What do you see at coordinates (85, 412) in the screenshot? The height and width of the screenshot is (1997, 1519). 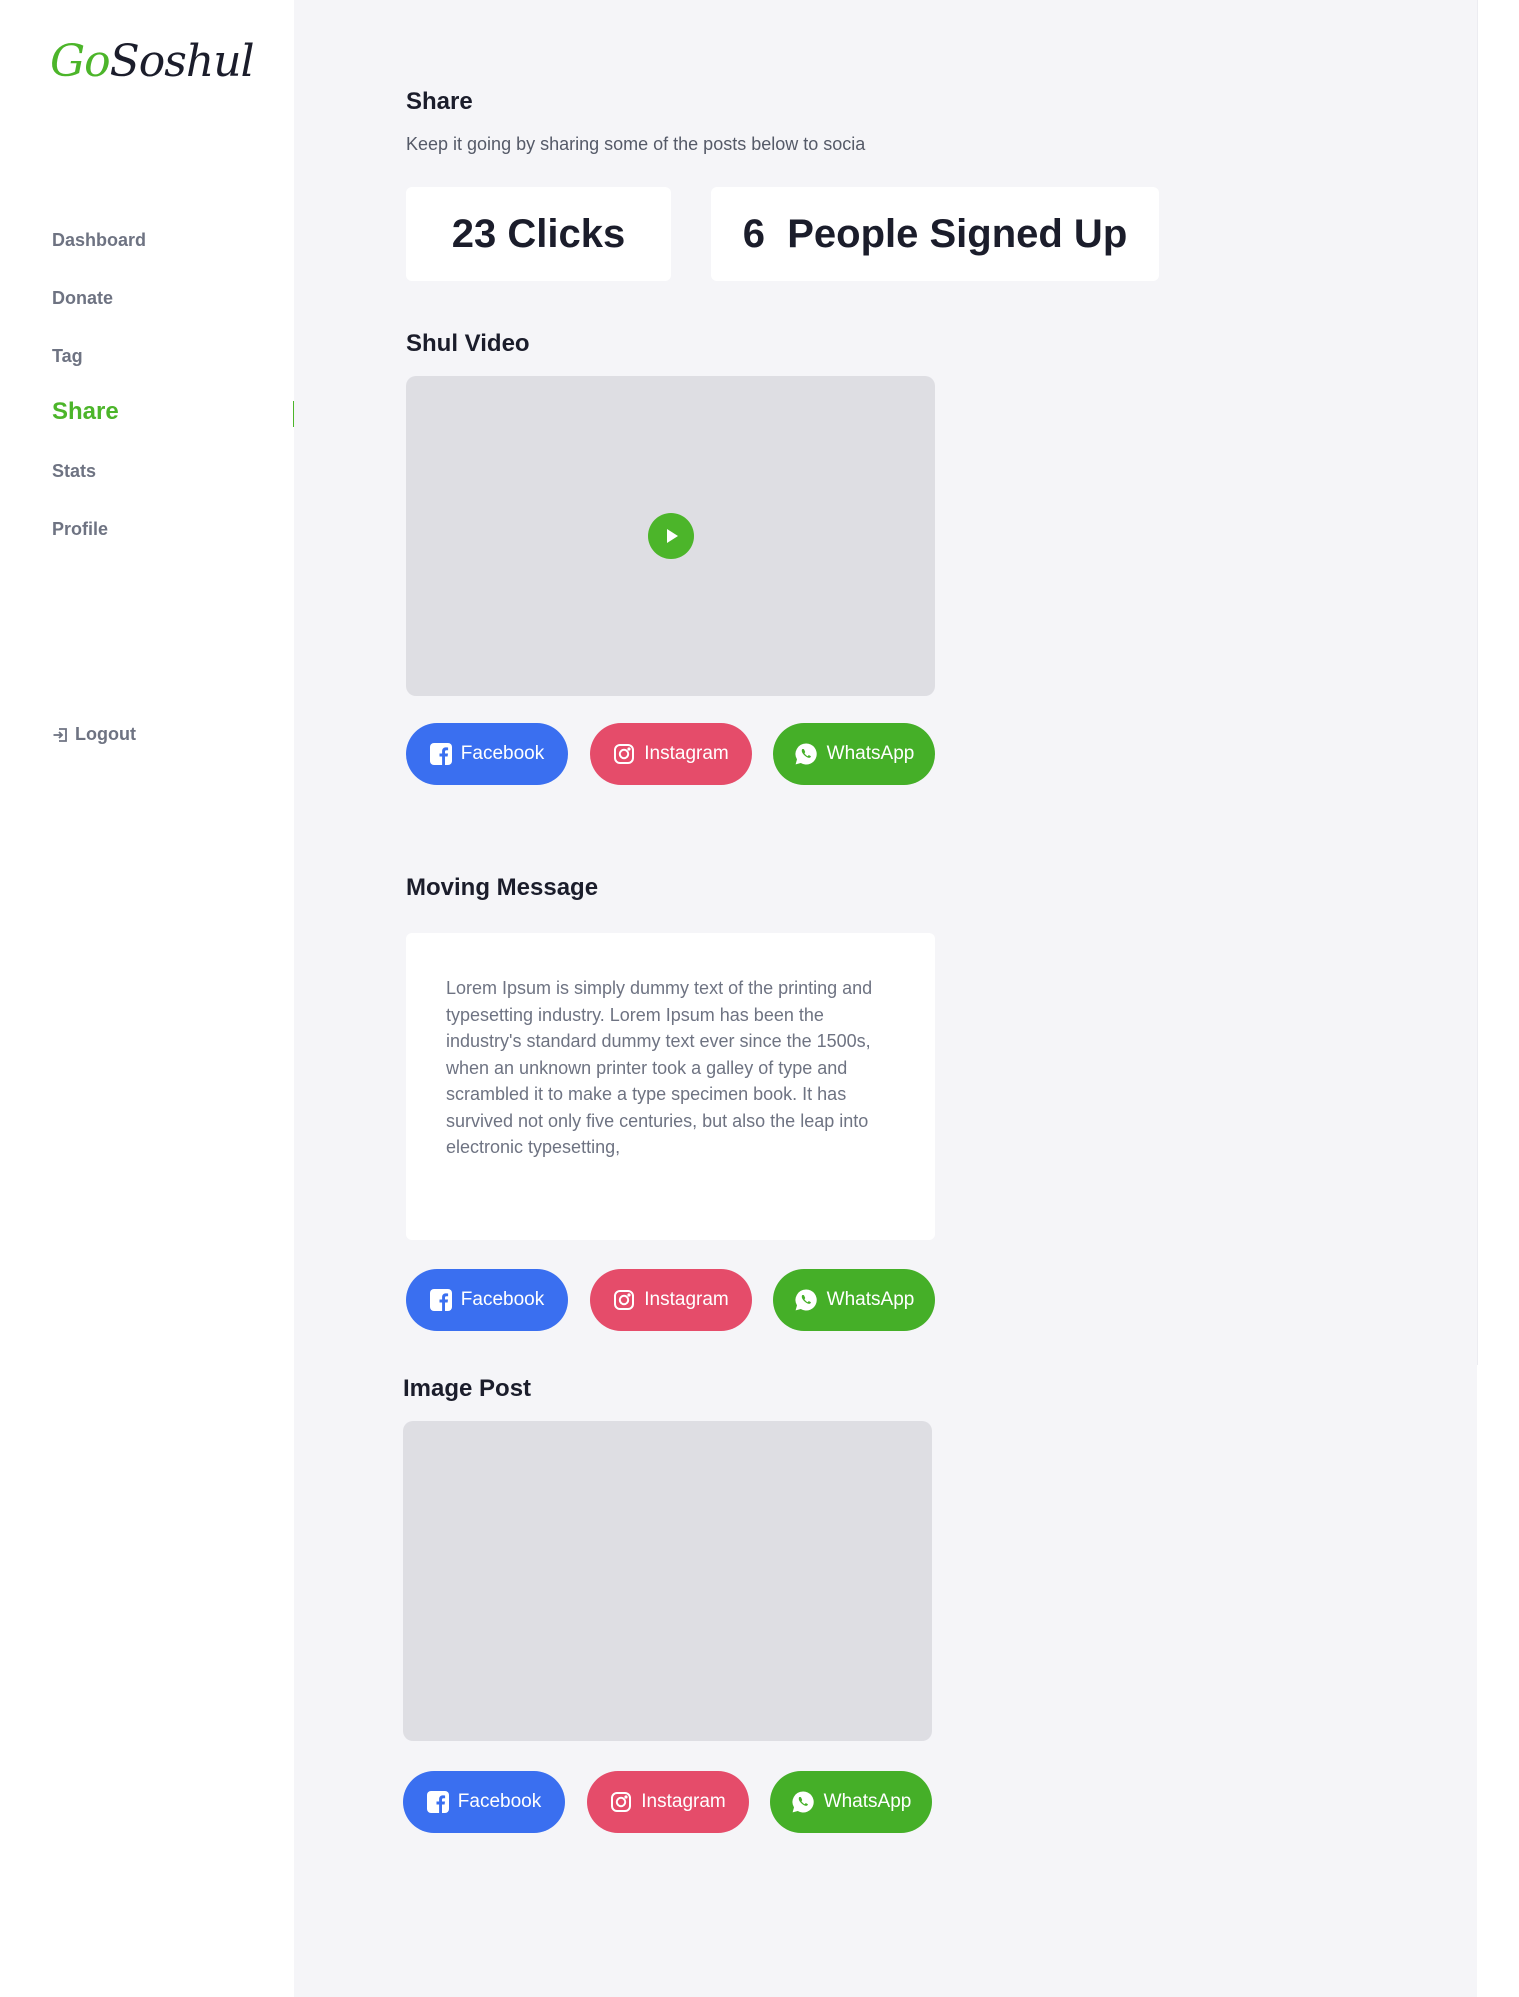 I see `sidebar-item-share: Share` at bounding box center [85, 412].